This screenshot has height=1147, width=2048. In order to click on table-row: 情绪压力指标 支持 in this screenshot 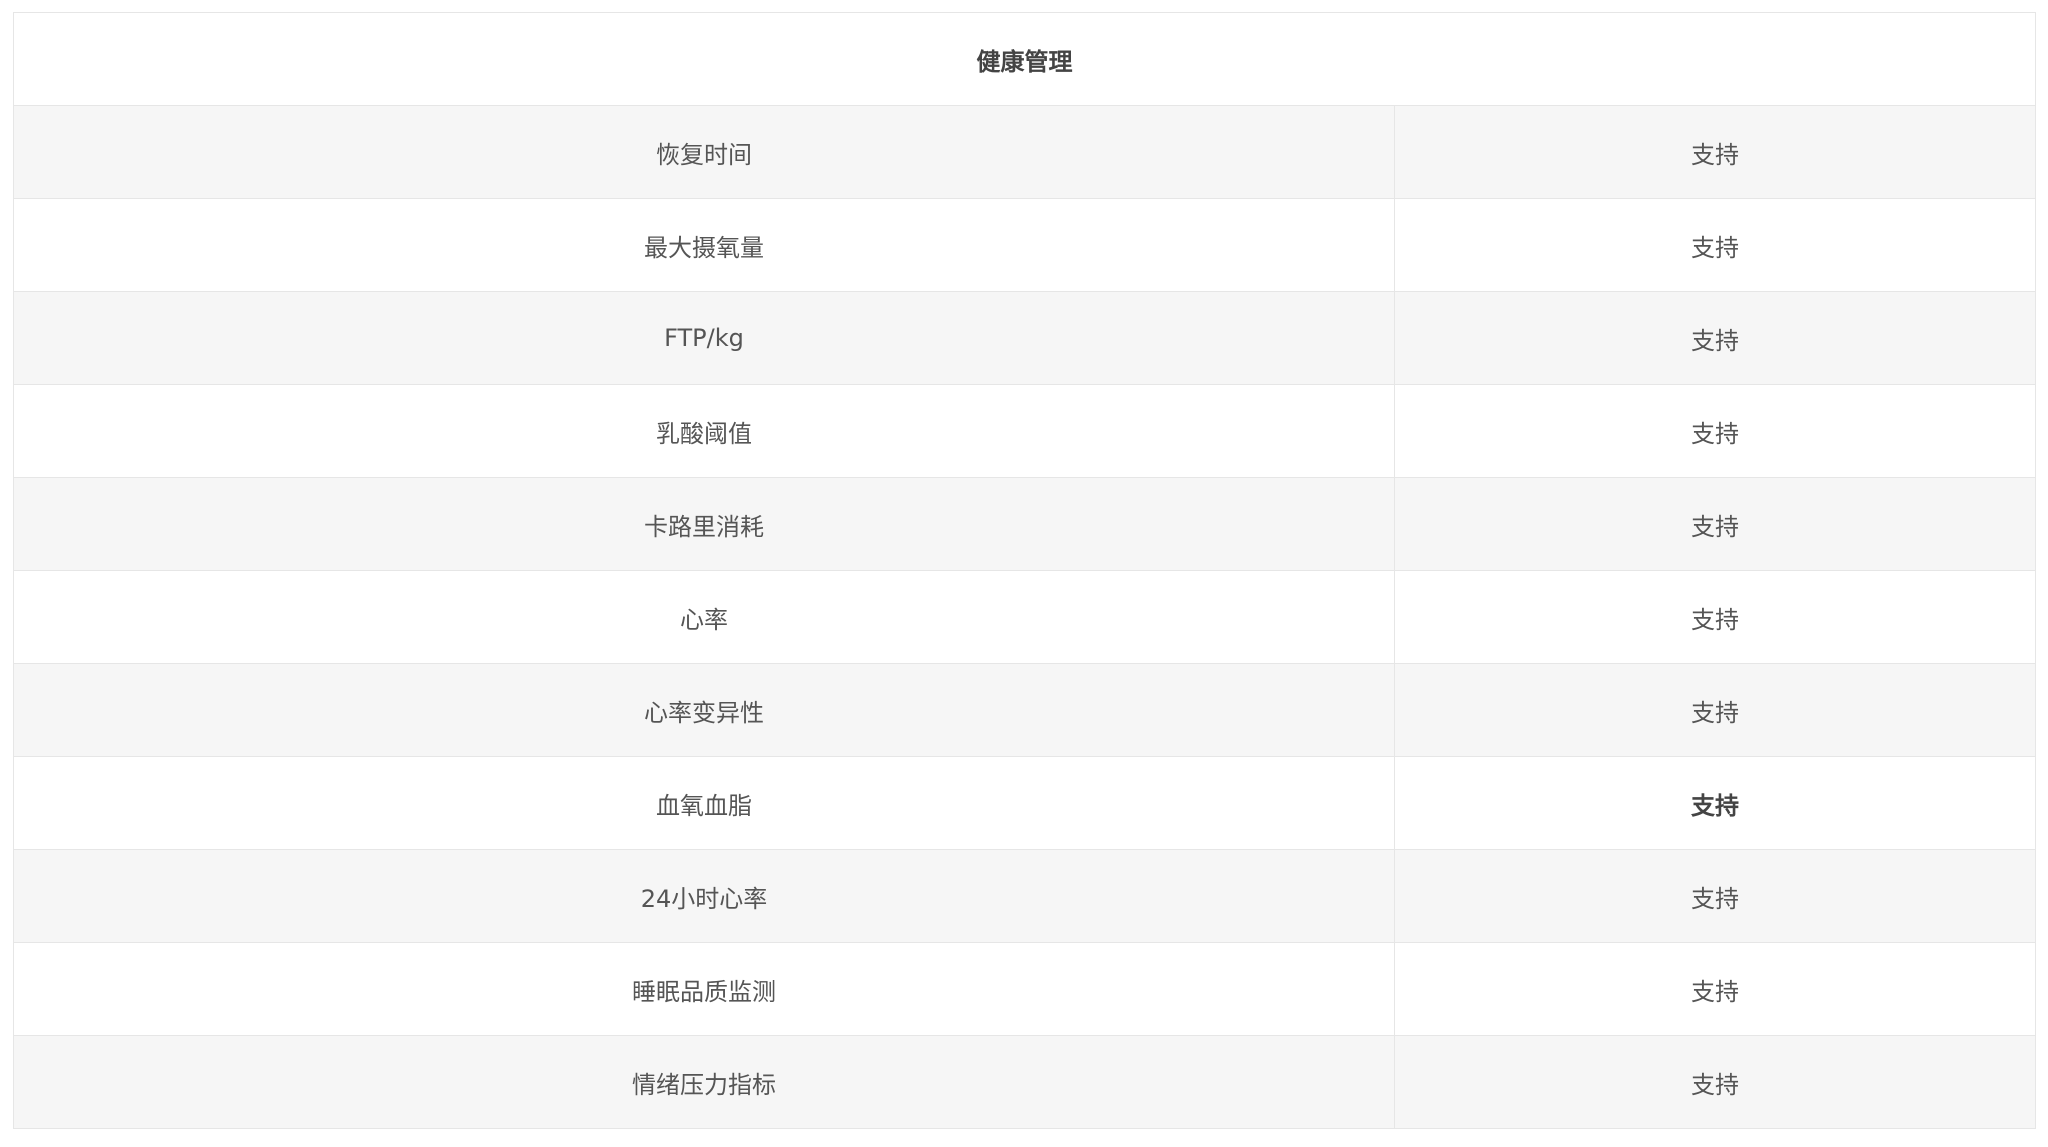, I will do `click(1024, 1082)`.